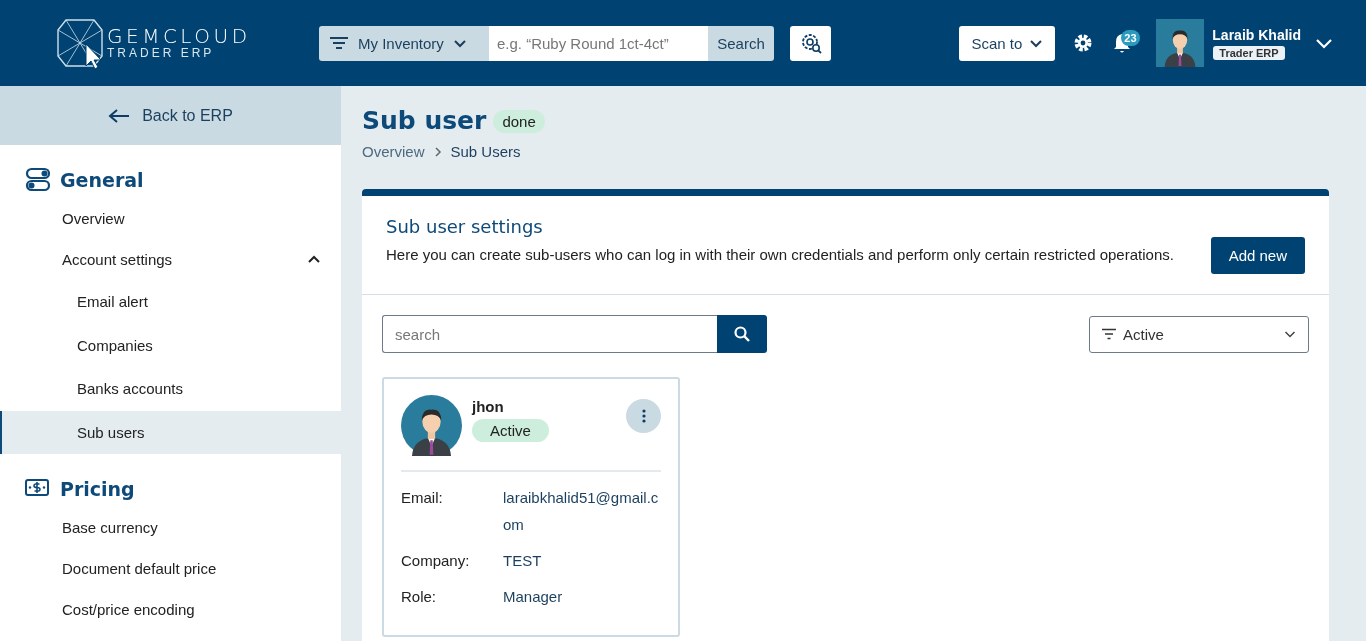 The image size is (1366, 641). I want to click on card-description: Here you can create sub-users who can log in with their own credentials and perform only certain restricted operations., so click(780, 255).